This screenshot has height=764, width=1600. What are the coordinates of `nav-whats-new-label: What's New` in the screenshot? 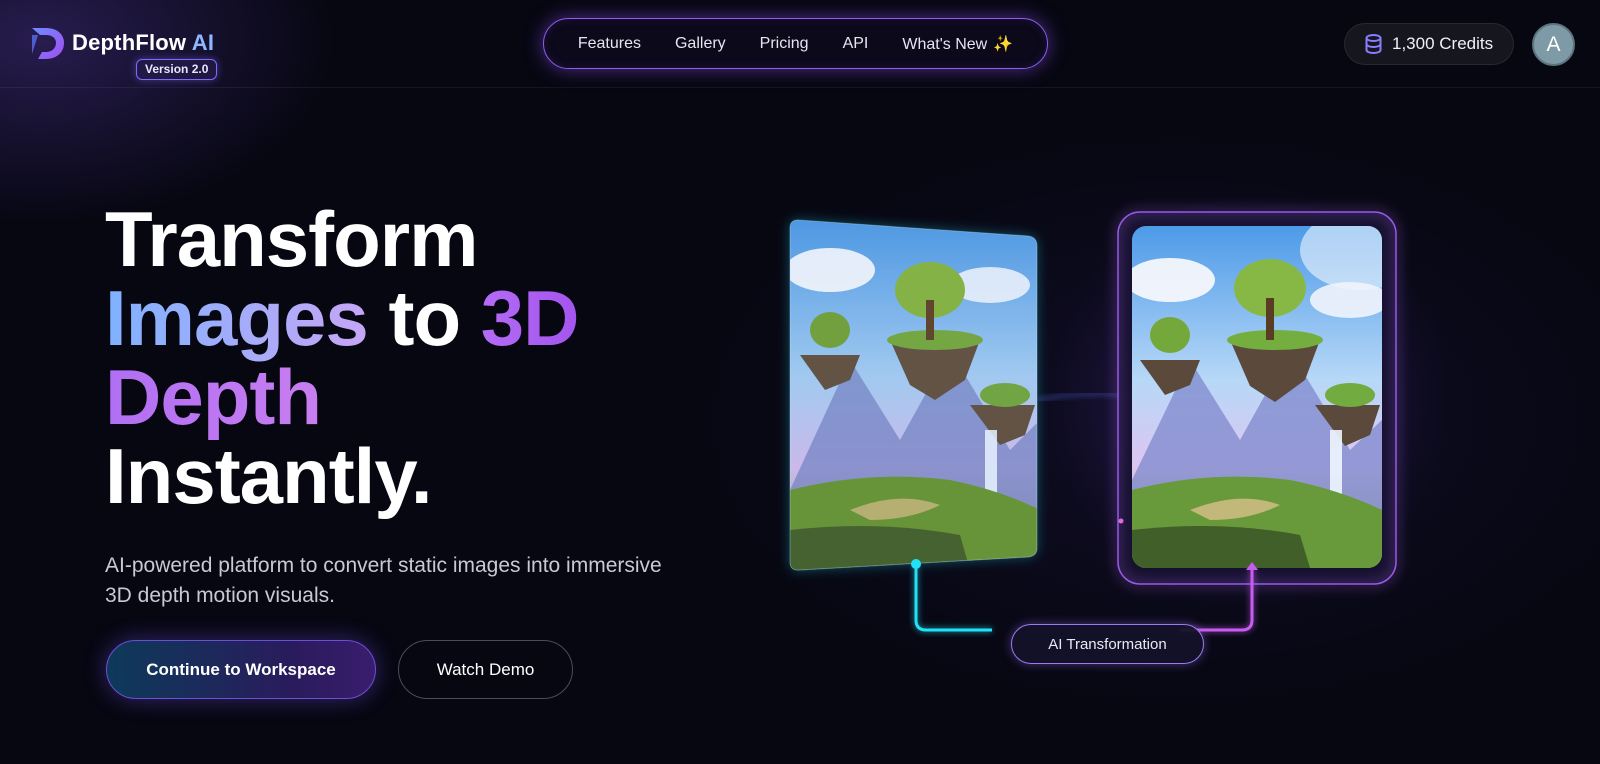 It's located at (945, 44).